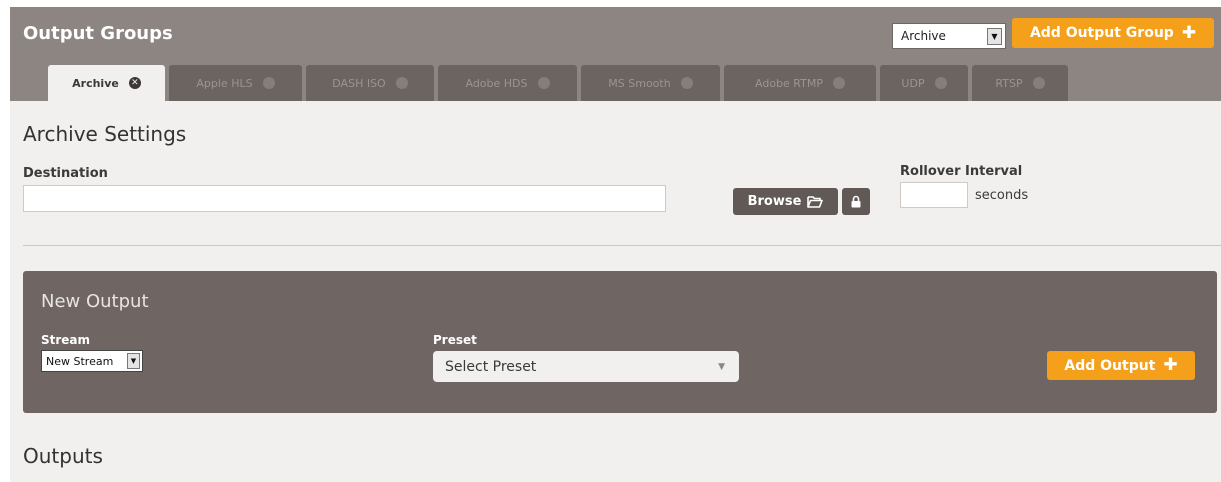  What do you see at coordinates (789, 83) in the screenshot?
I see `tab-label: Adobe RTMP` at bounding box center [789, 83].